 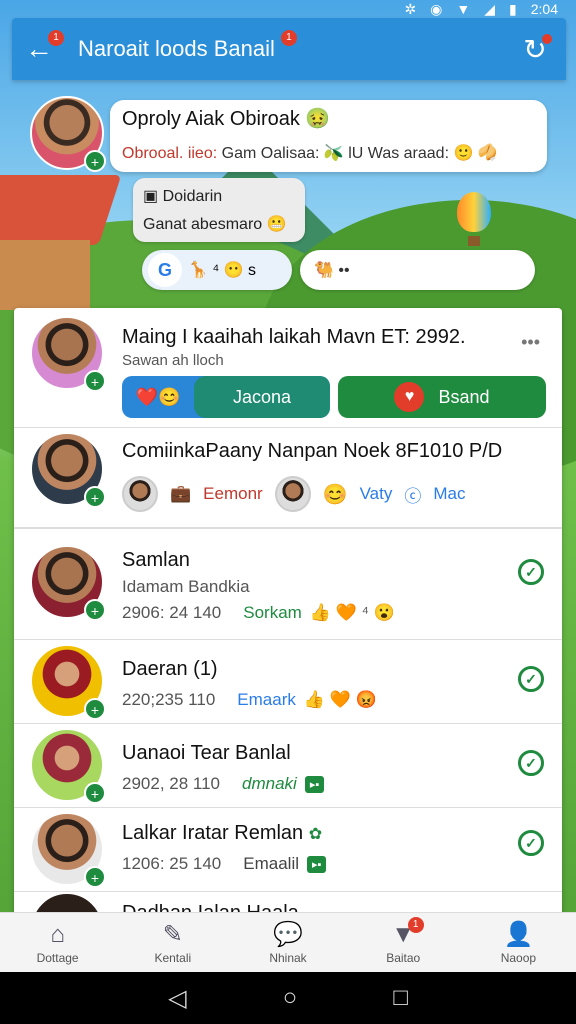 What do you see at coordinates (547, 39) in the screenshot?
I see `refresh-dot` at bounding box center [547, 39].